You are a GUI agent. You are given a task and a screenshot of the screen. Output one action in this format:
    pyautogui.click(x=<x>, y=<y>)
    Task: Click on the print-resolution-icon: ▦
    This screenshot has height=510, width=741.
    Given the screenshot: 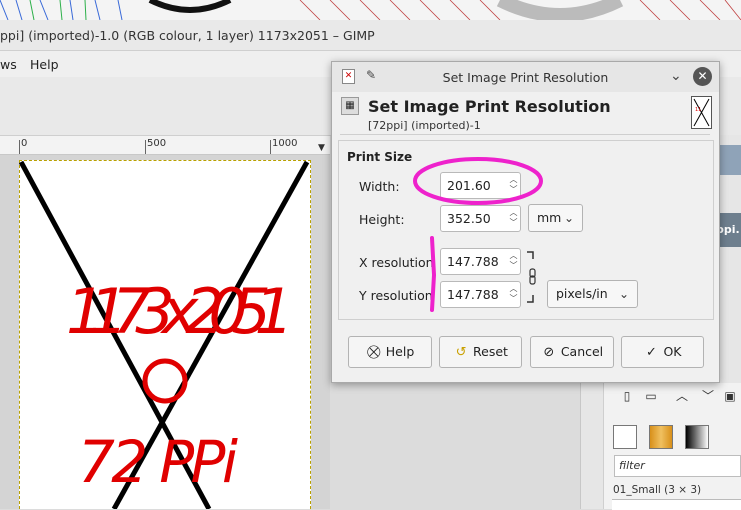 What is the action you would take?
    pyautogui.click(x=350, y=106)
    